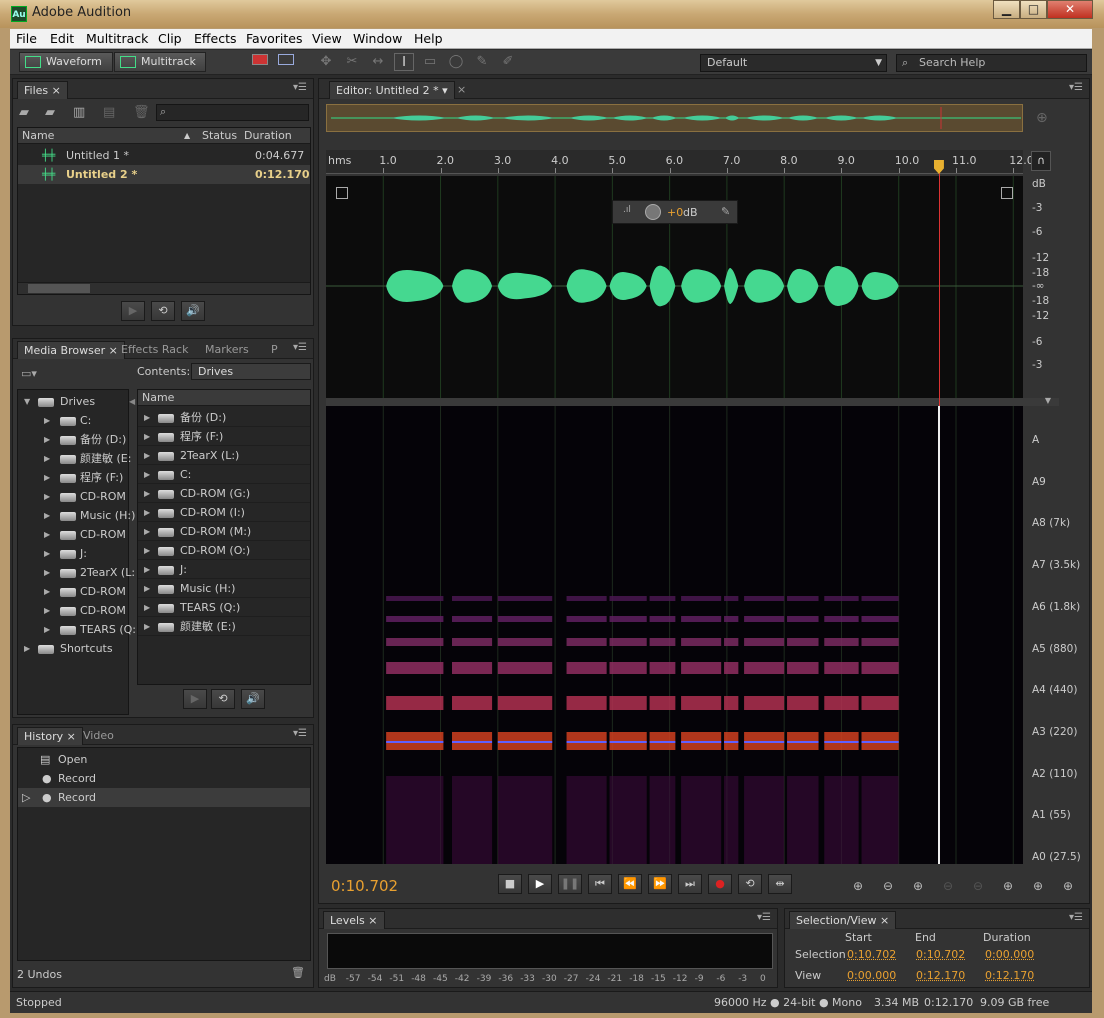  What do you see at coordinates (428, 38) in the screenshot?
I see `menu-help: Help` at bounding box center [428, 38].